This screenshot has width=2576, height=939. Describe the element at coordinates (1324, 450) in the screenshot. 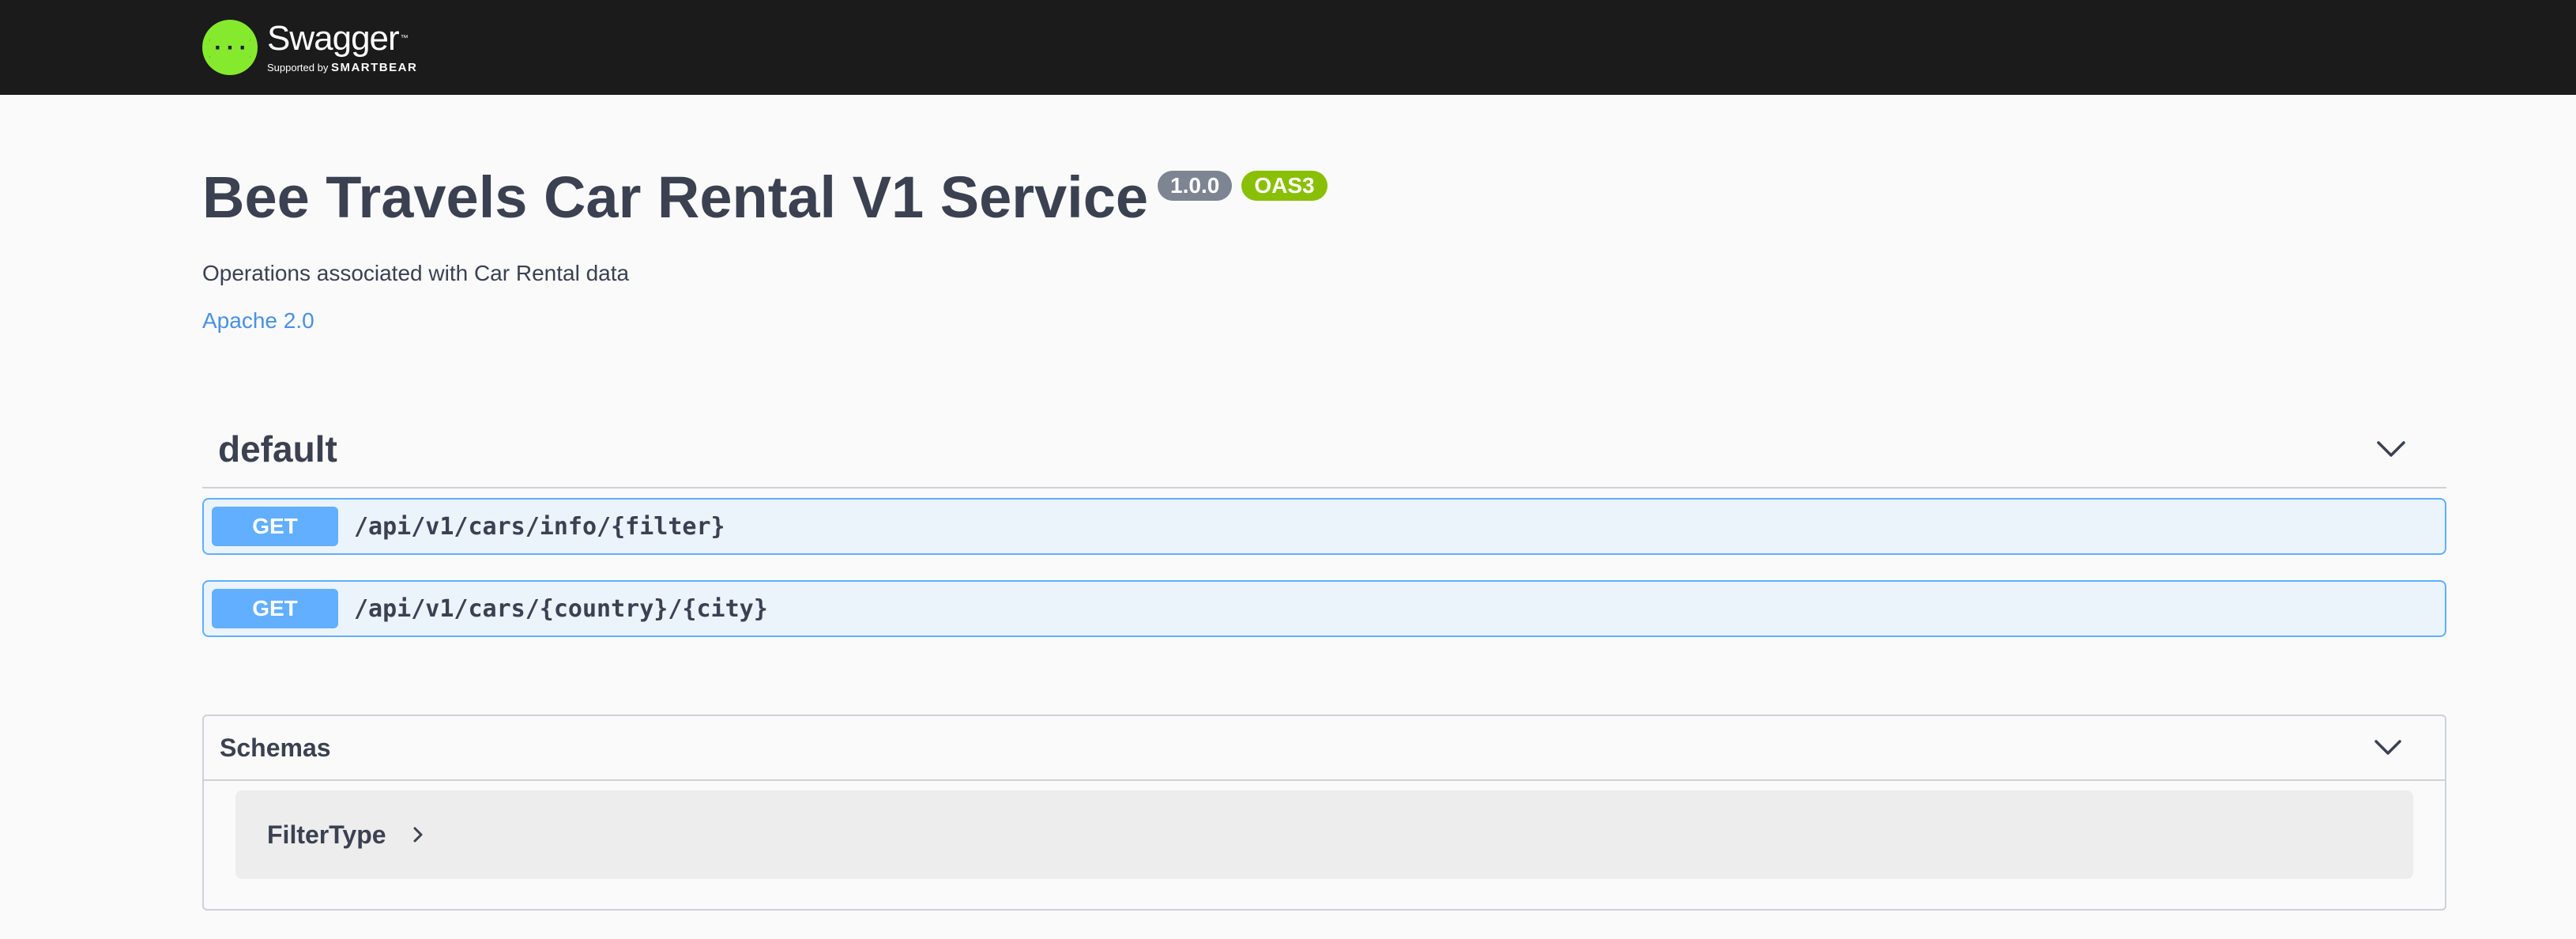

I see `tag-header-default: default` at that location.